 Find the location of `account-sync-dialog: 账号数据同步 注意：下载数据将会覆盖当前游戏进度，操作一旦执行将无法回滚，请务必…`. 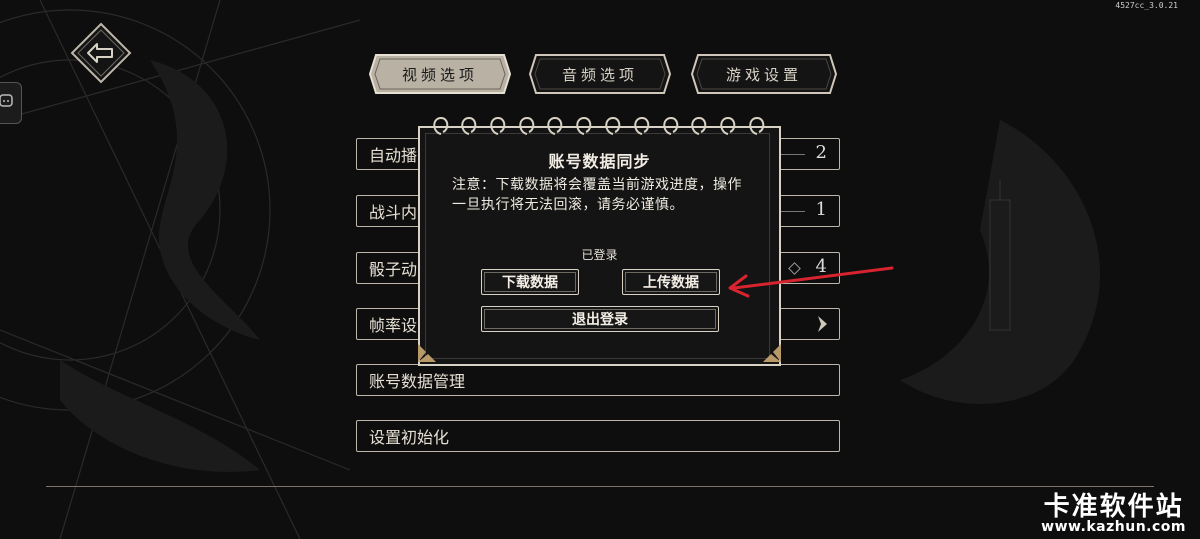

account-sync-dialog: 账号数据同步 注意：下载数据将会覆盖当前游戏进度，操作一旦执行将无法回滚，请务必… is located at coordinates (599, 239).